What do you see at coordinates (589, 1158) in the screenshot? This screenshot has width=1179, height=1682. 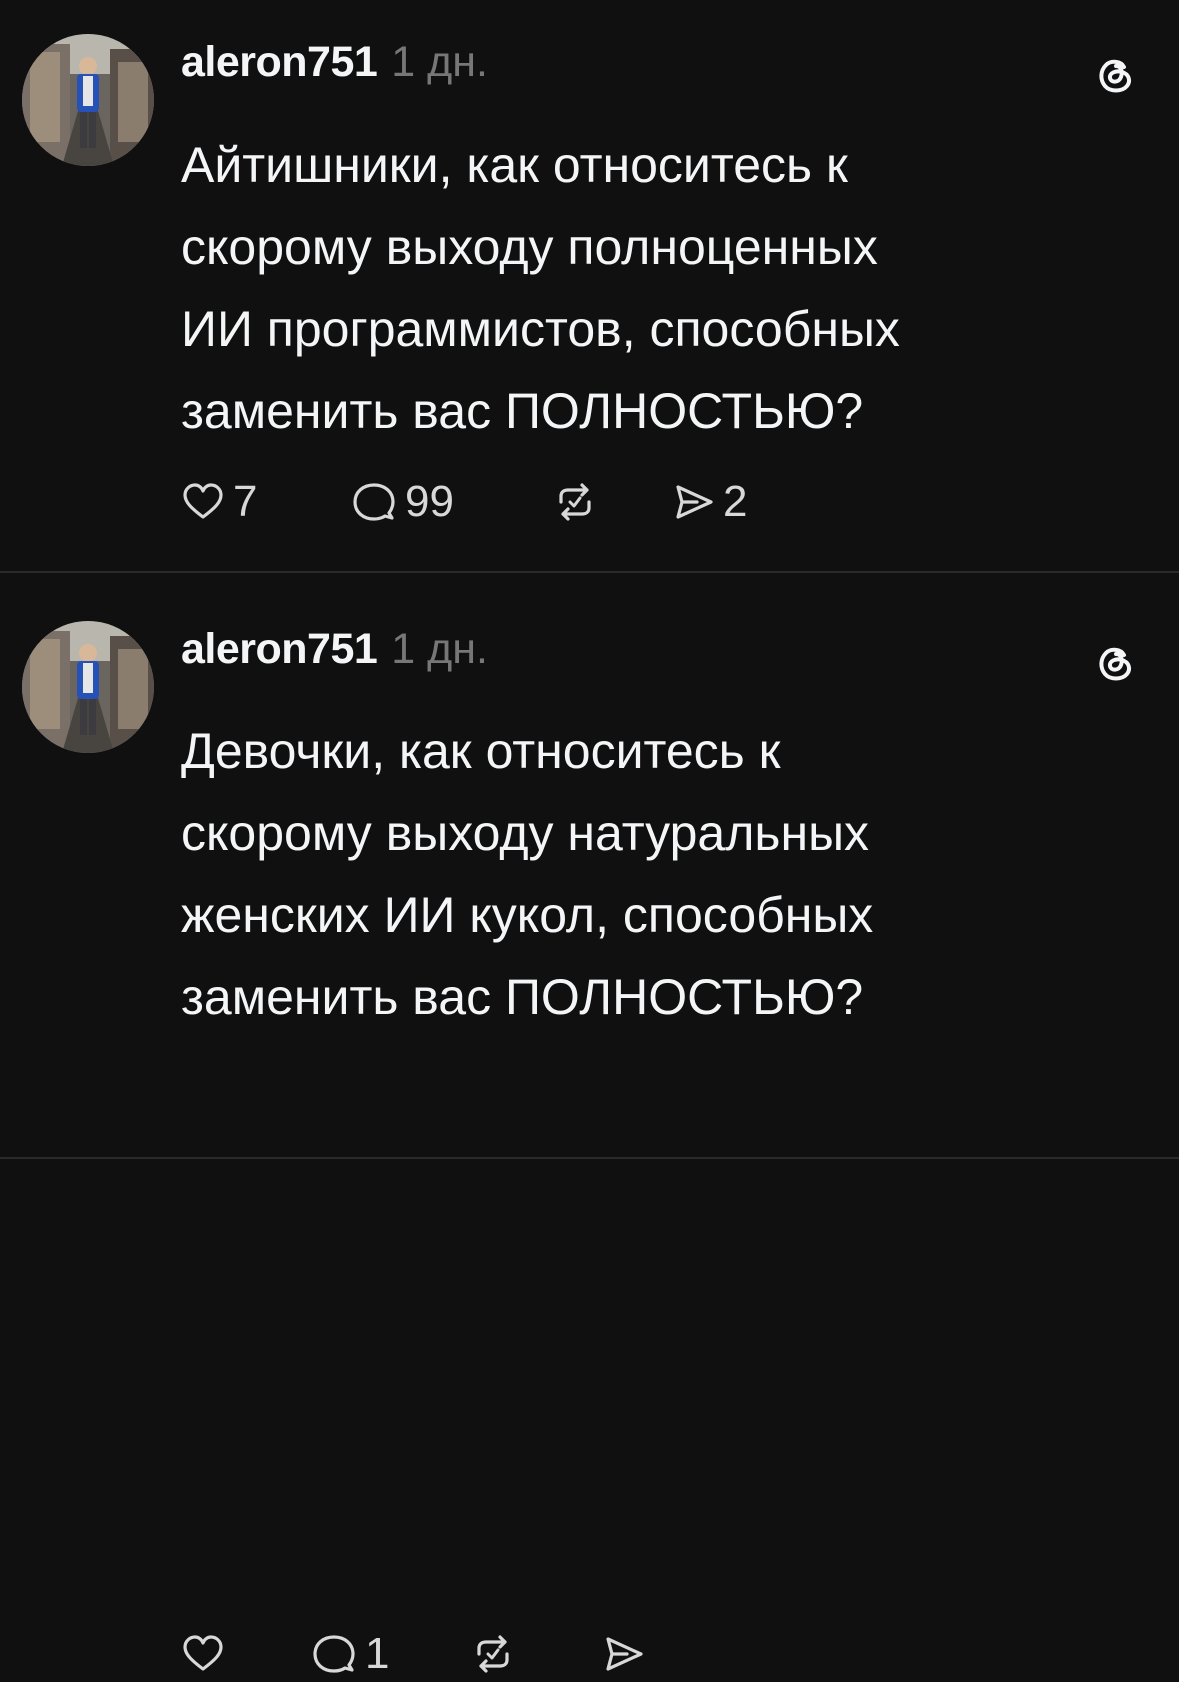 I see `divider` at bounding box center [589, 1158].